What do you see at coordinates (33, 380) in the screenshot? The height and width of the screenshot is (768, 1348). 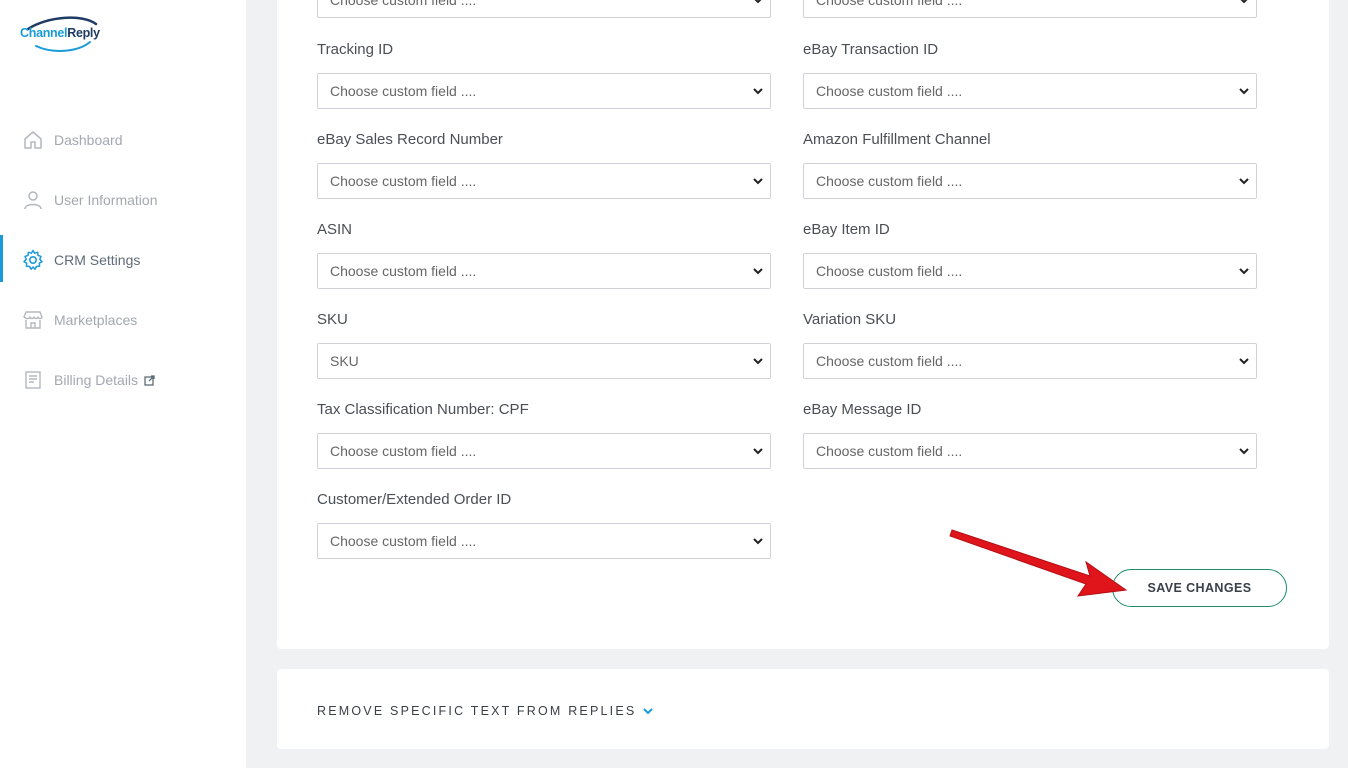 I see `receipt-icon` at bounding box center [33, 380].